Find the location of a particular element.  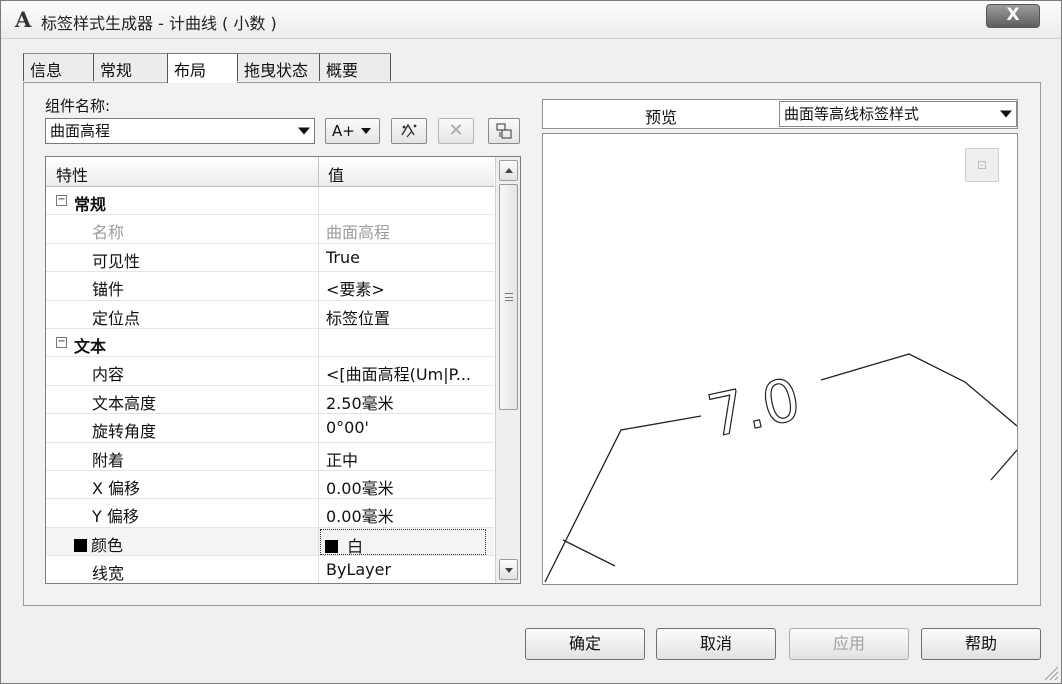

component-name-value: 曲面高程 is located at coordinates (80, 131).